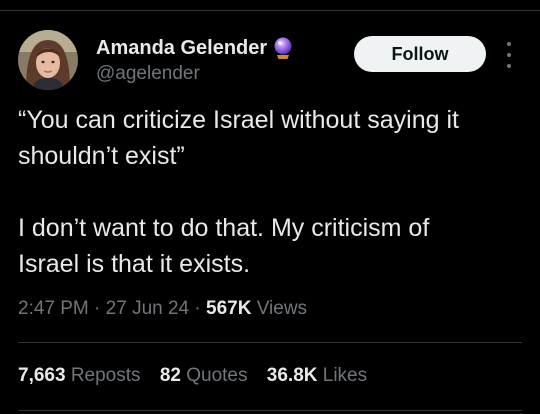  I want to click on follow-button: Follow, so click(420, 54).